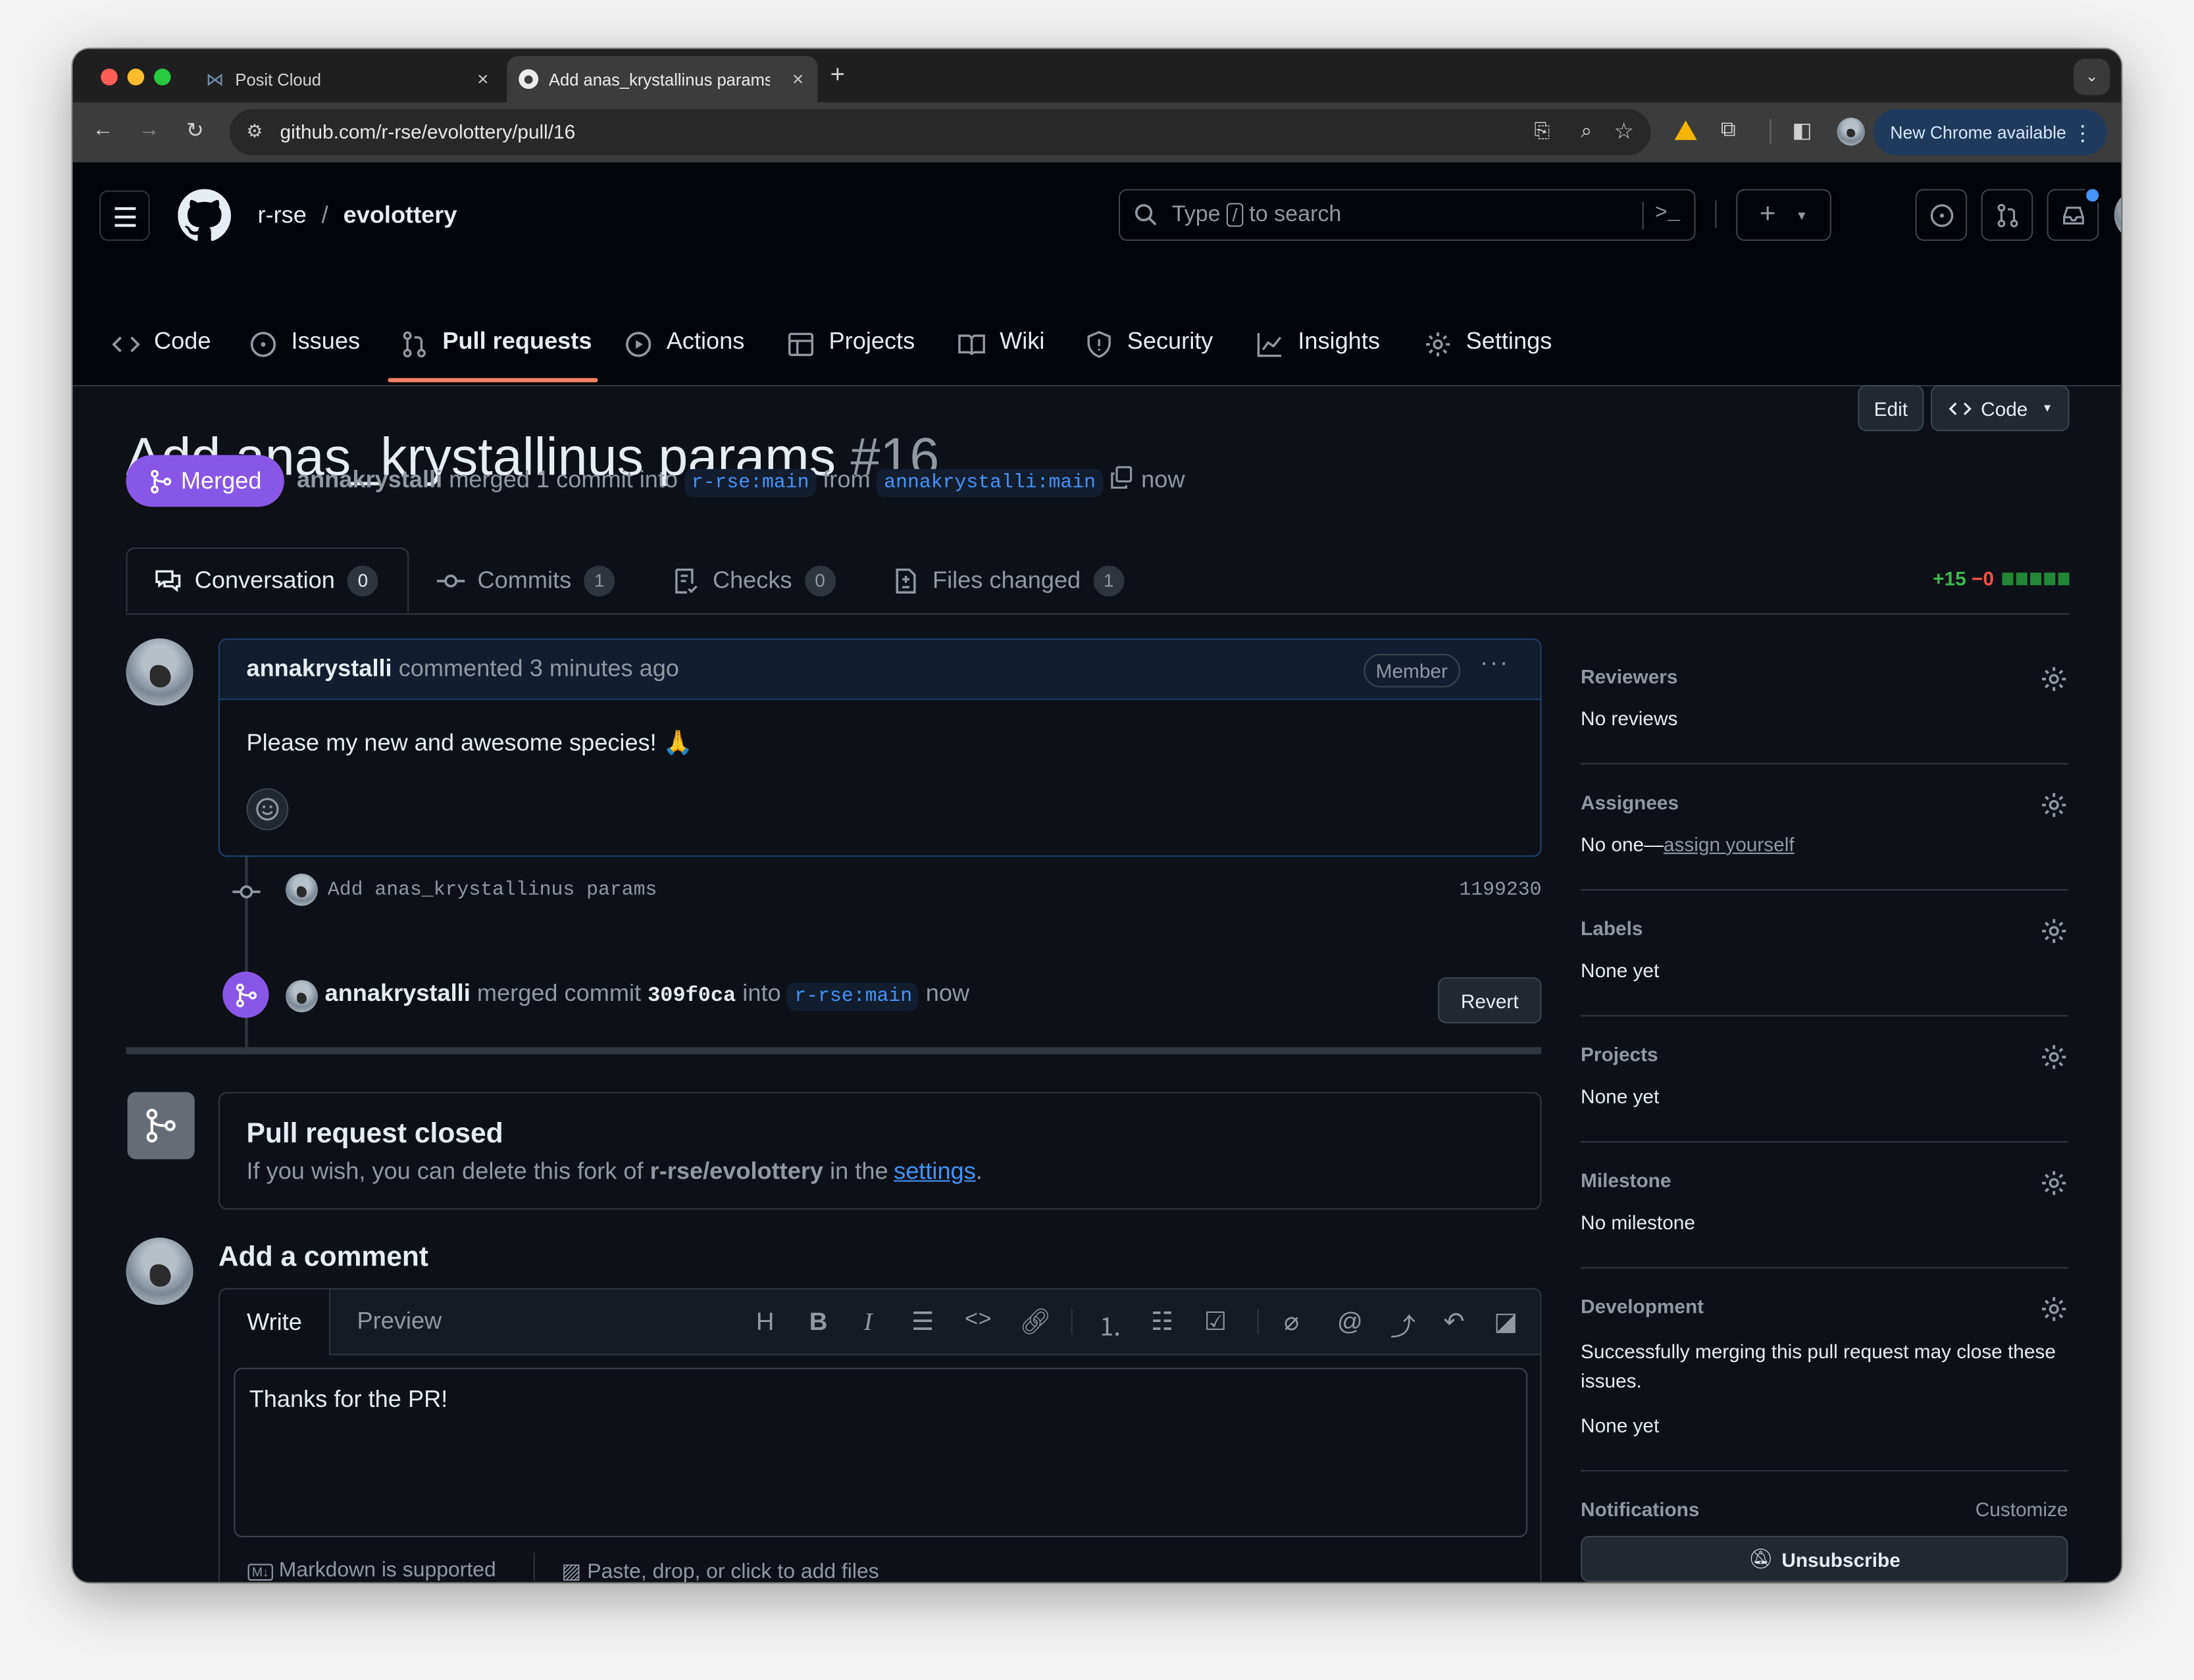  I want to click on comment-textarea: Thanks for the PR!, so click(881, 1452).